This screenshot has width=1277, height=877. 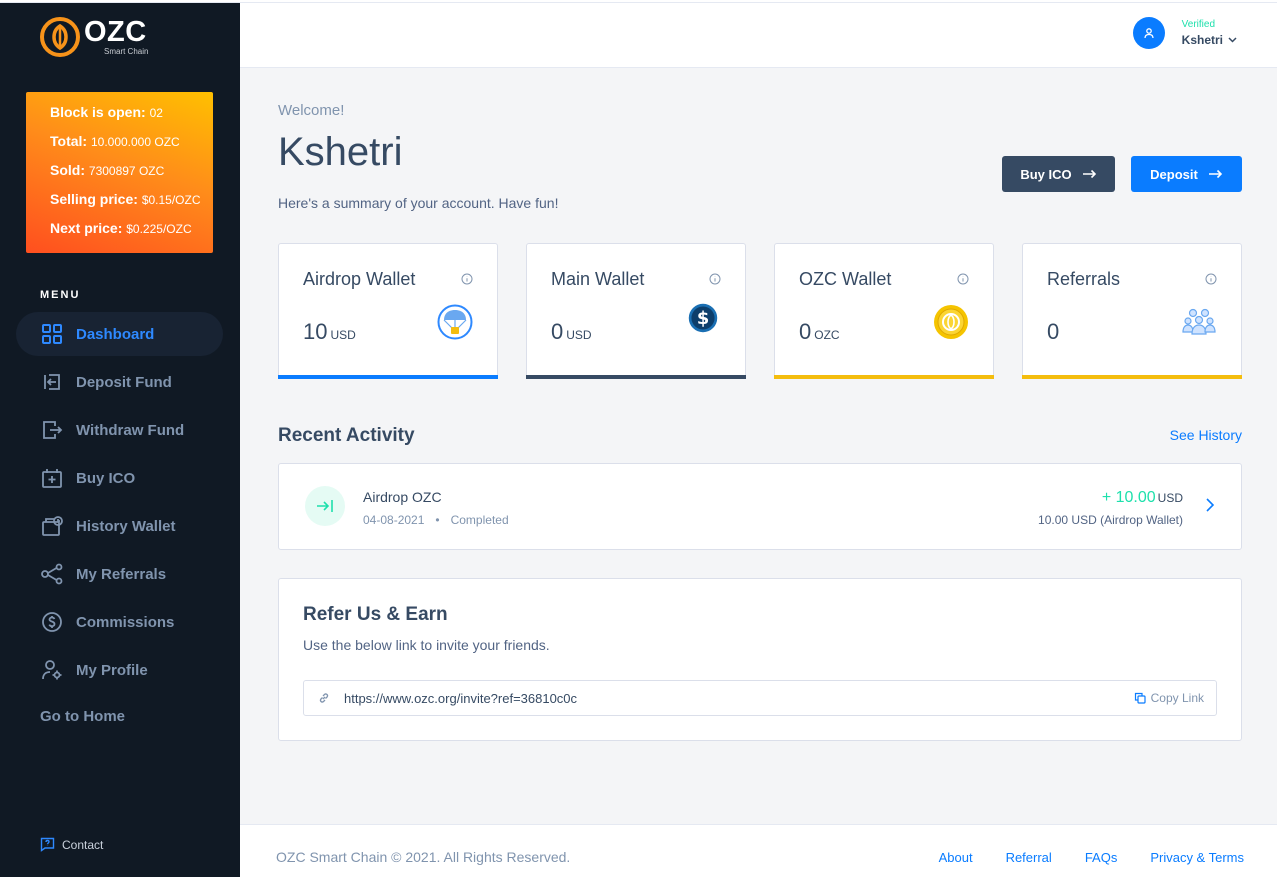 I want to click on sidebar-item-my-profile: My Profile, so click(x=119, y=670).